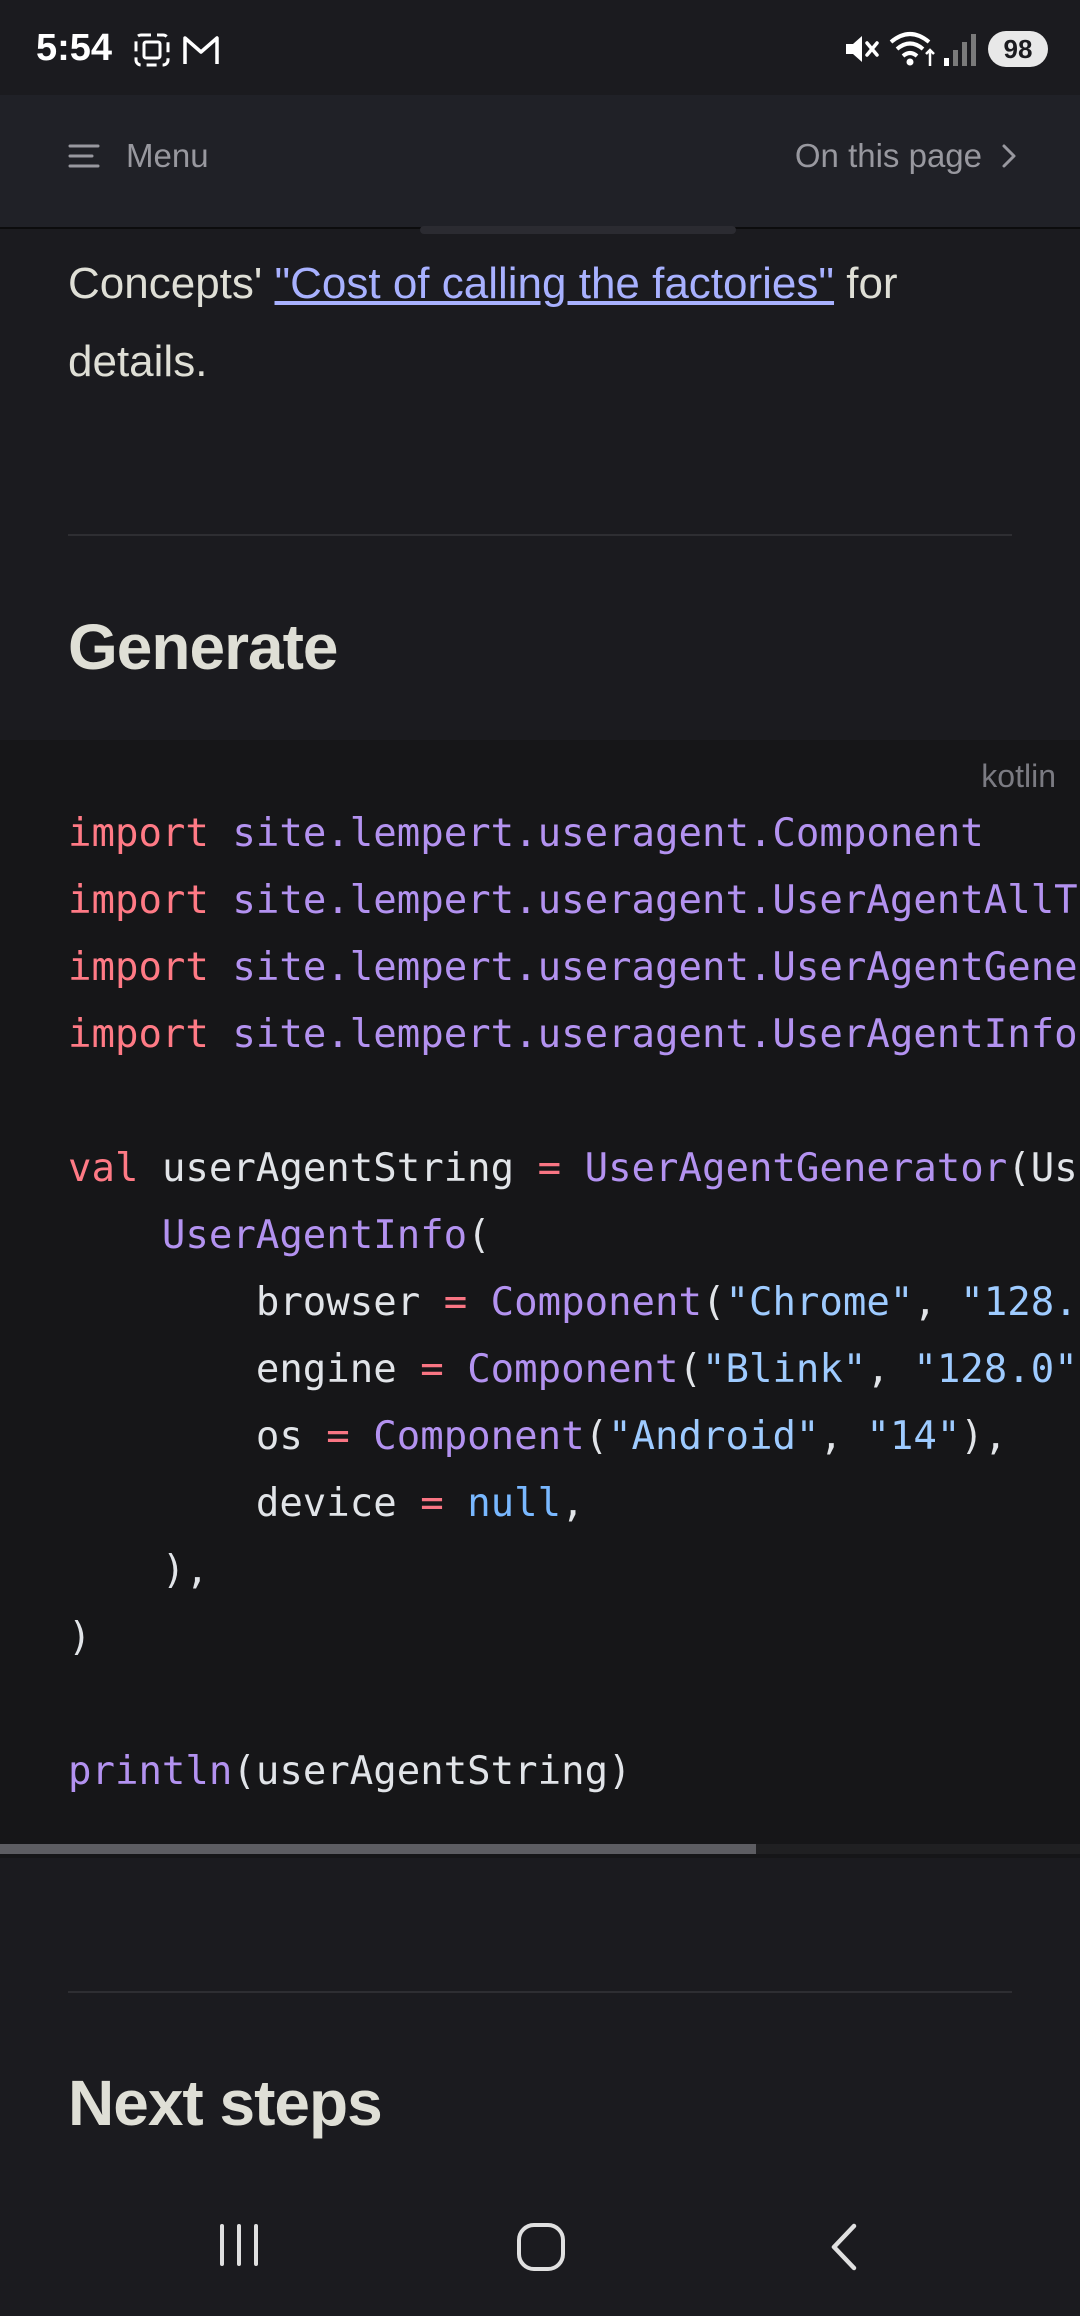 This screenshot has width=1080, height=2316. What do you see at coordinates (796, 1168) in the screenshot?
I see `code-token: UserAgentGenerator` at bounding box center [796, 1168].